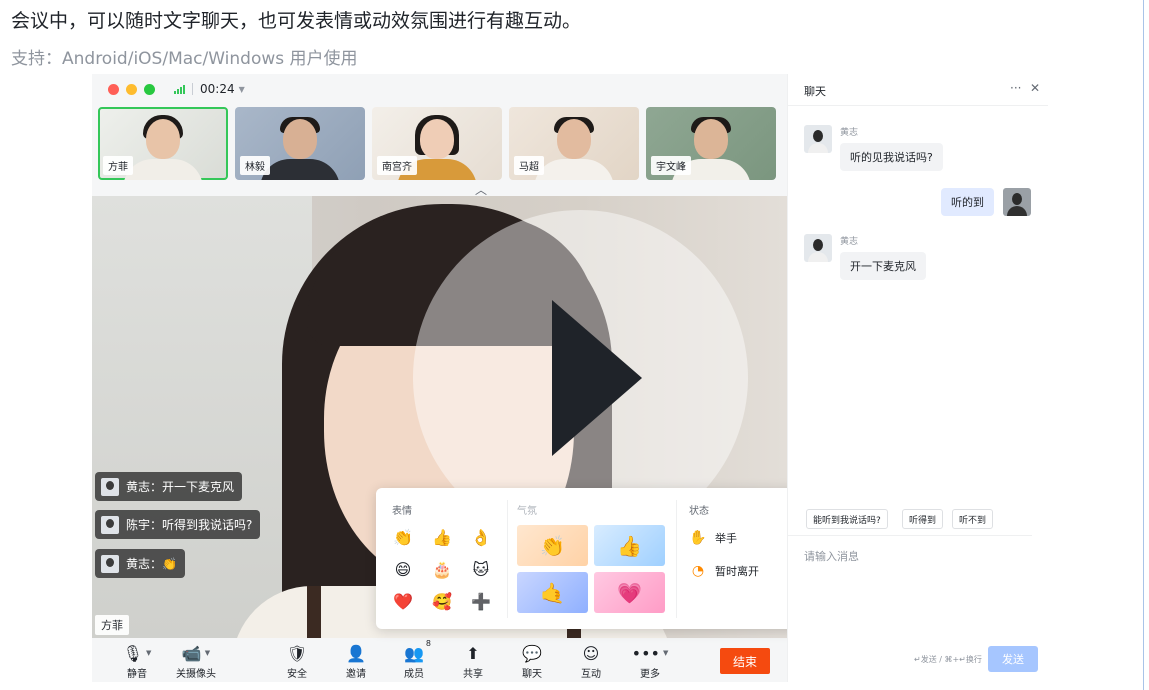 This screenshot has width=1149, height=690. I want to click on participant-tile: 方菲, so click(163, 143).